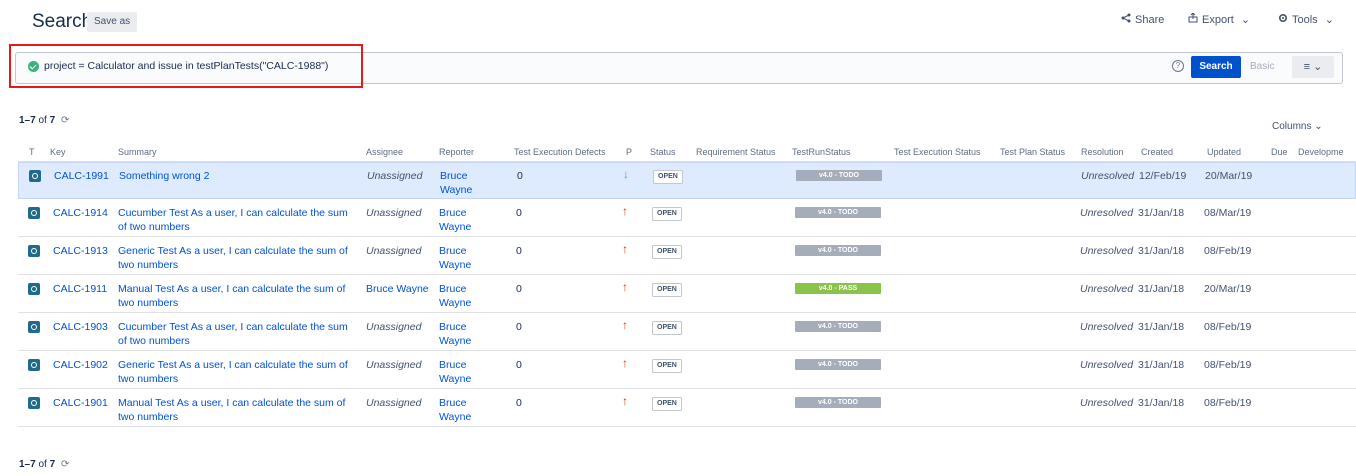  What do you see at coordinates (821, 152) in the screenshot?
I see `col-header-testrunstatus: TestRunStatus` at bounding box center [821, 152].